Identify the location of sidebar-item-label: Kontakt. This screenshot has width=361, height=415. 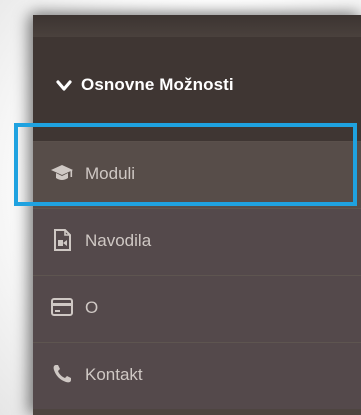
(114, 374).